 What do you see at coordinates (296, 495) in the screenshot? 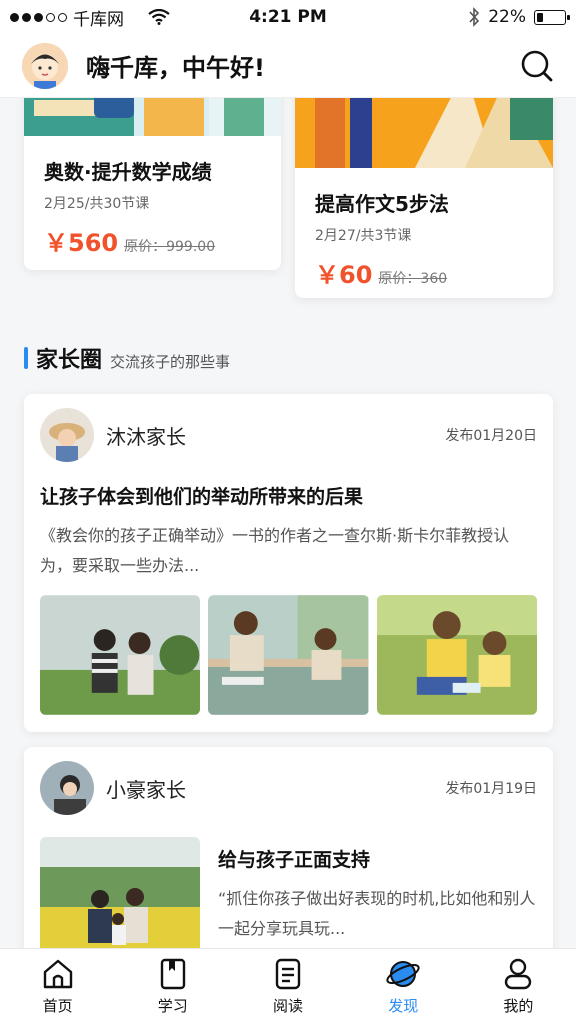
I see `post-title: 让孩子体会到他们的举动所带来的后果` at bounding box center [296, 495].